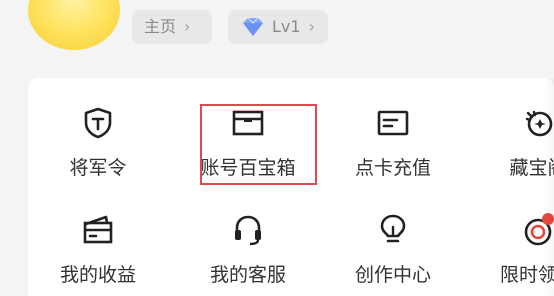 The image size is (554, 296). What do you see at coordinates (393, 228) in the screenshot?
I see `lightbulb-icon` at bounding box center [393, 228].